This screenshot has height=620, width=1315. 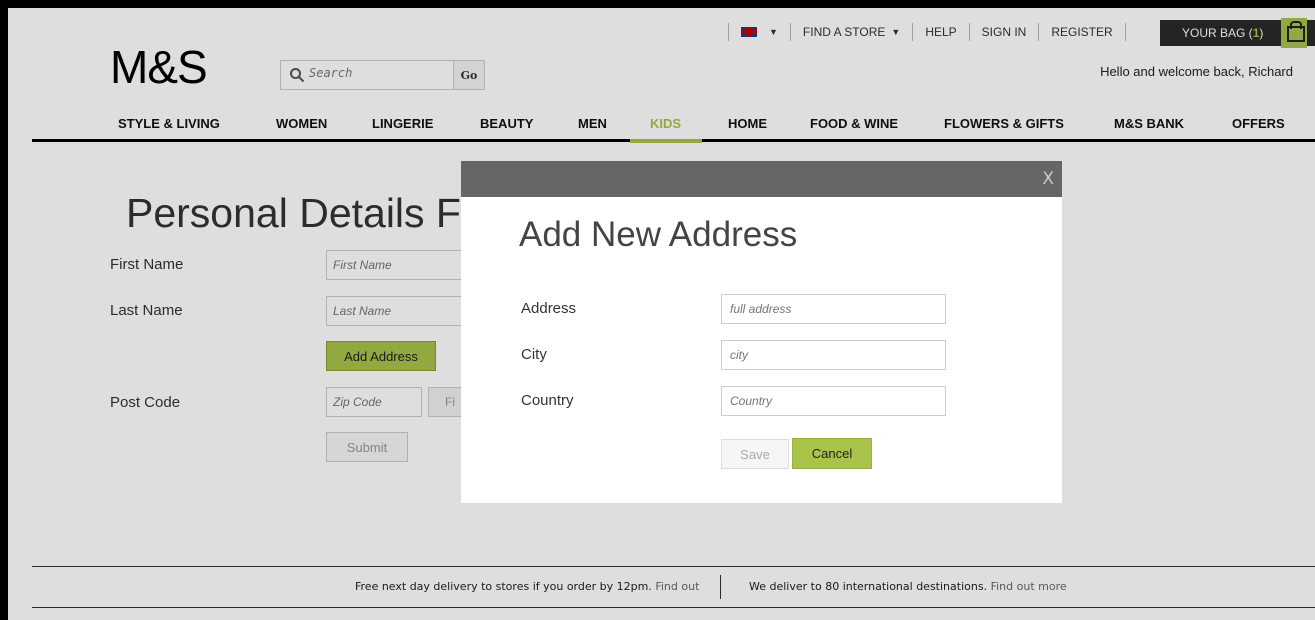 What do you see at coordinates (658, 234) in the screenshot?
I see `modal-title: Add New Address` at bounding box center [658, 234].